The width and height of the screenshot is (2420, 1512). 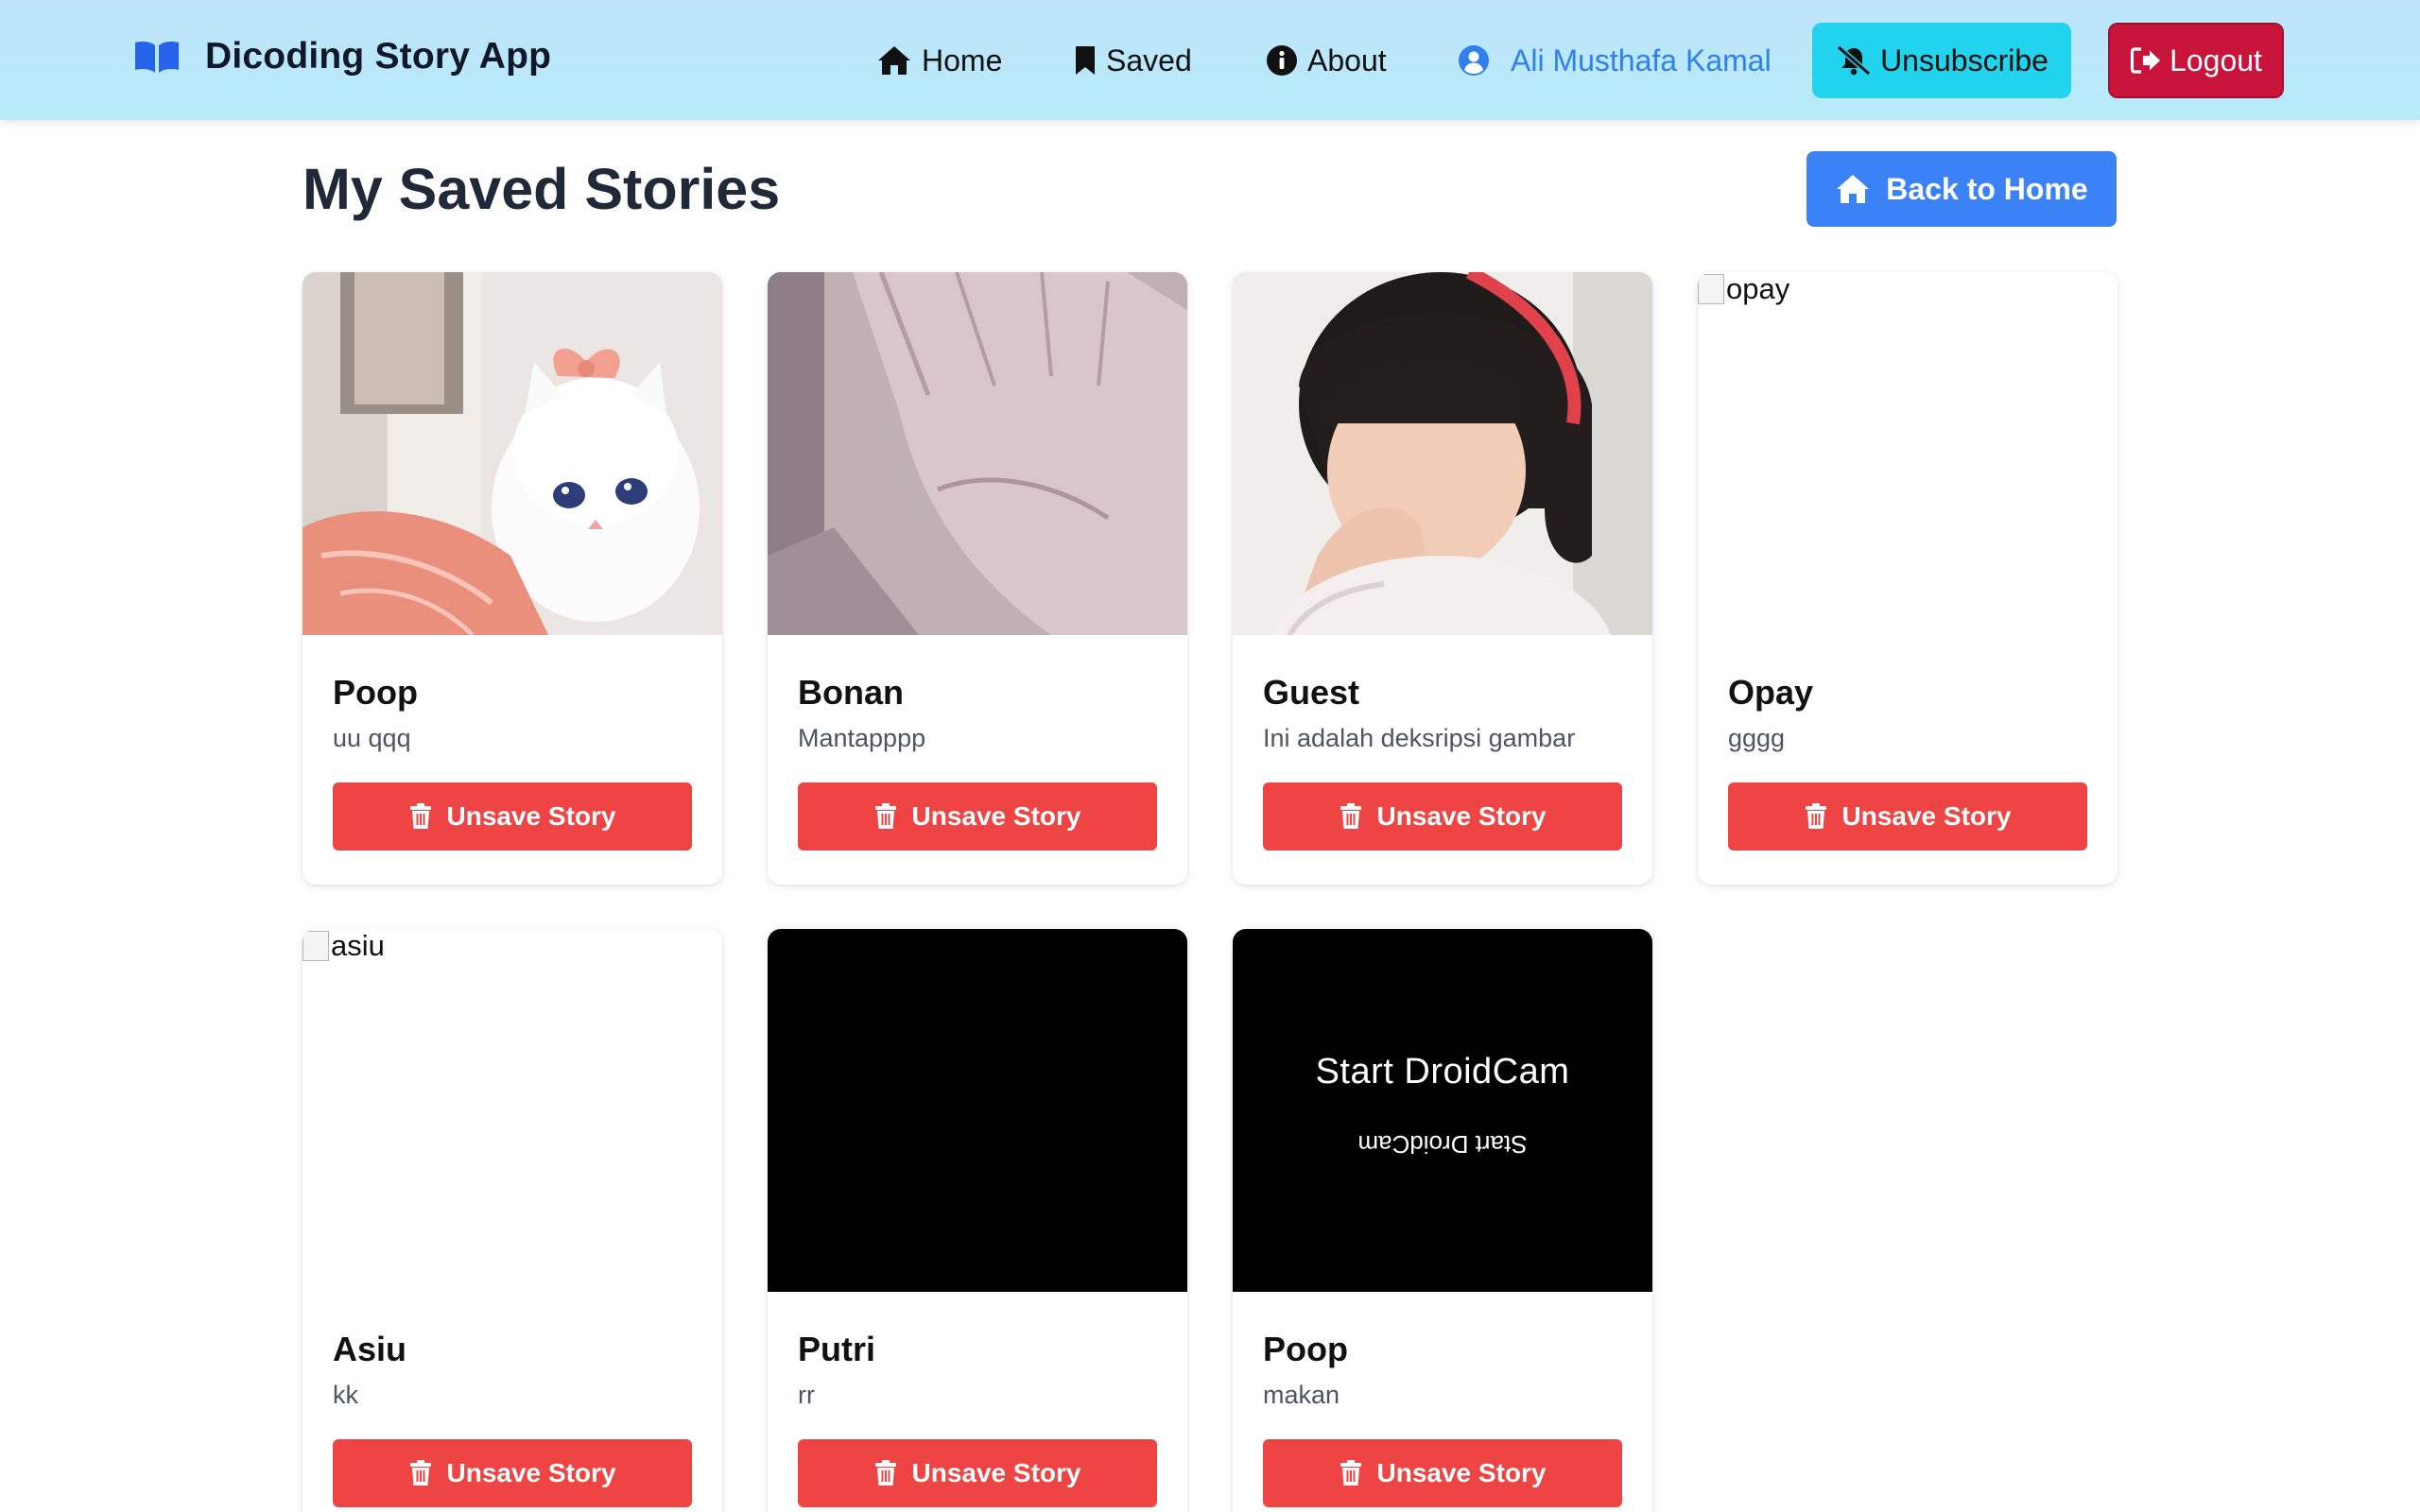 What do you see at coordinates (1419, 738) in the screenshot?
I see `story-description: Ini adalah deksripsi gambar` at bounding box center [1419, 738].